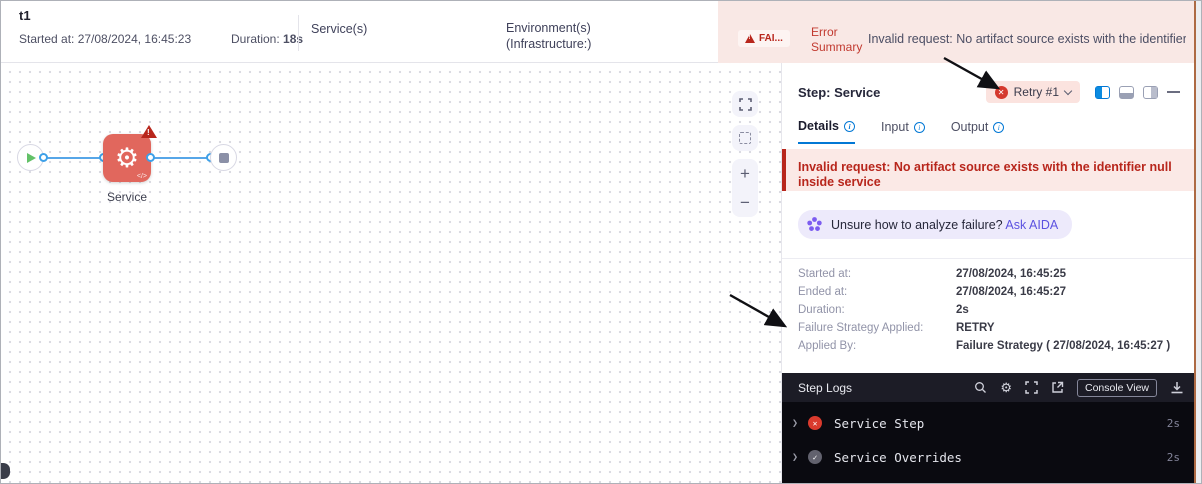 The image size is (1202, 484). What do you see at coordinates (989, 258) in the screenshot?
I see `section-divider` at bounding box center [989, 258].